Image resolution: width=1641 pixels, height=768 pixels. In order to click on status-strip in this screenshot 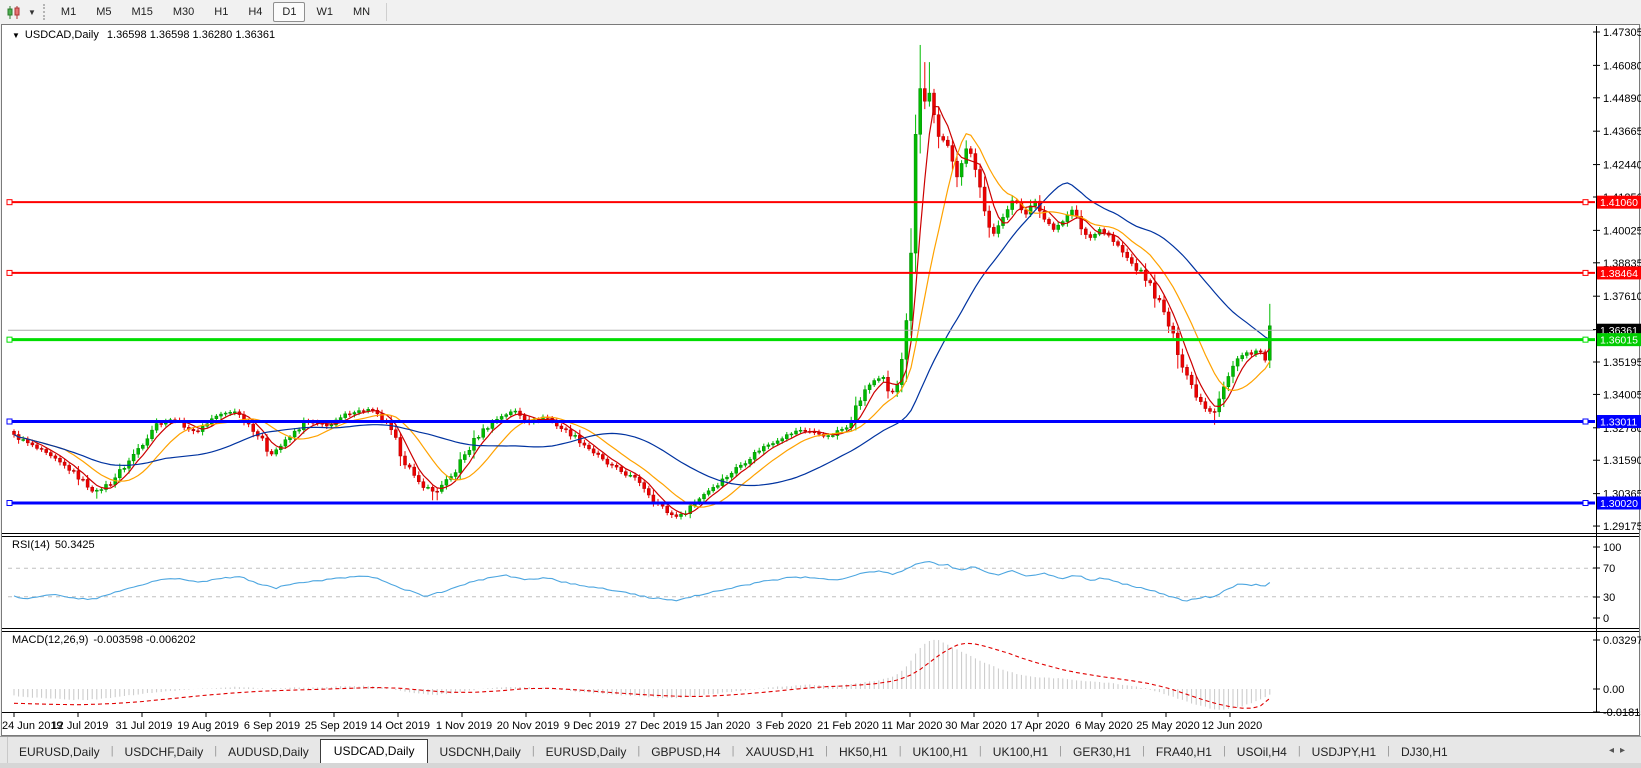, I will do `click(820, 765)`.